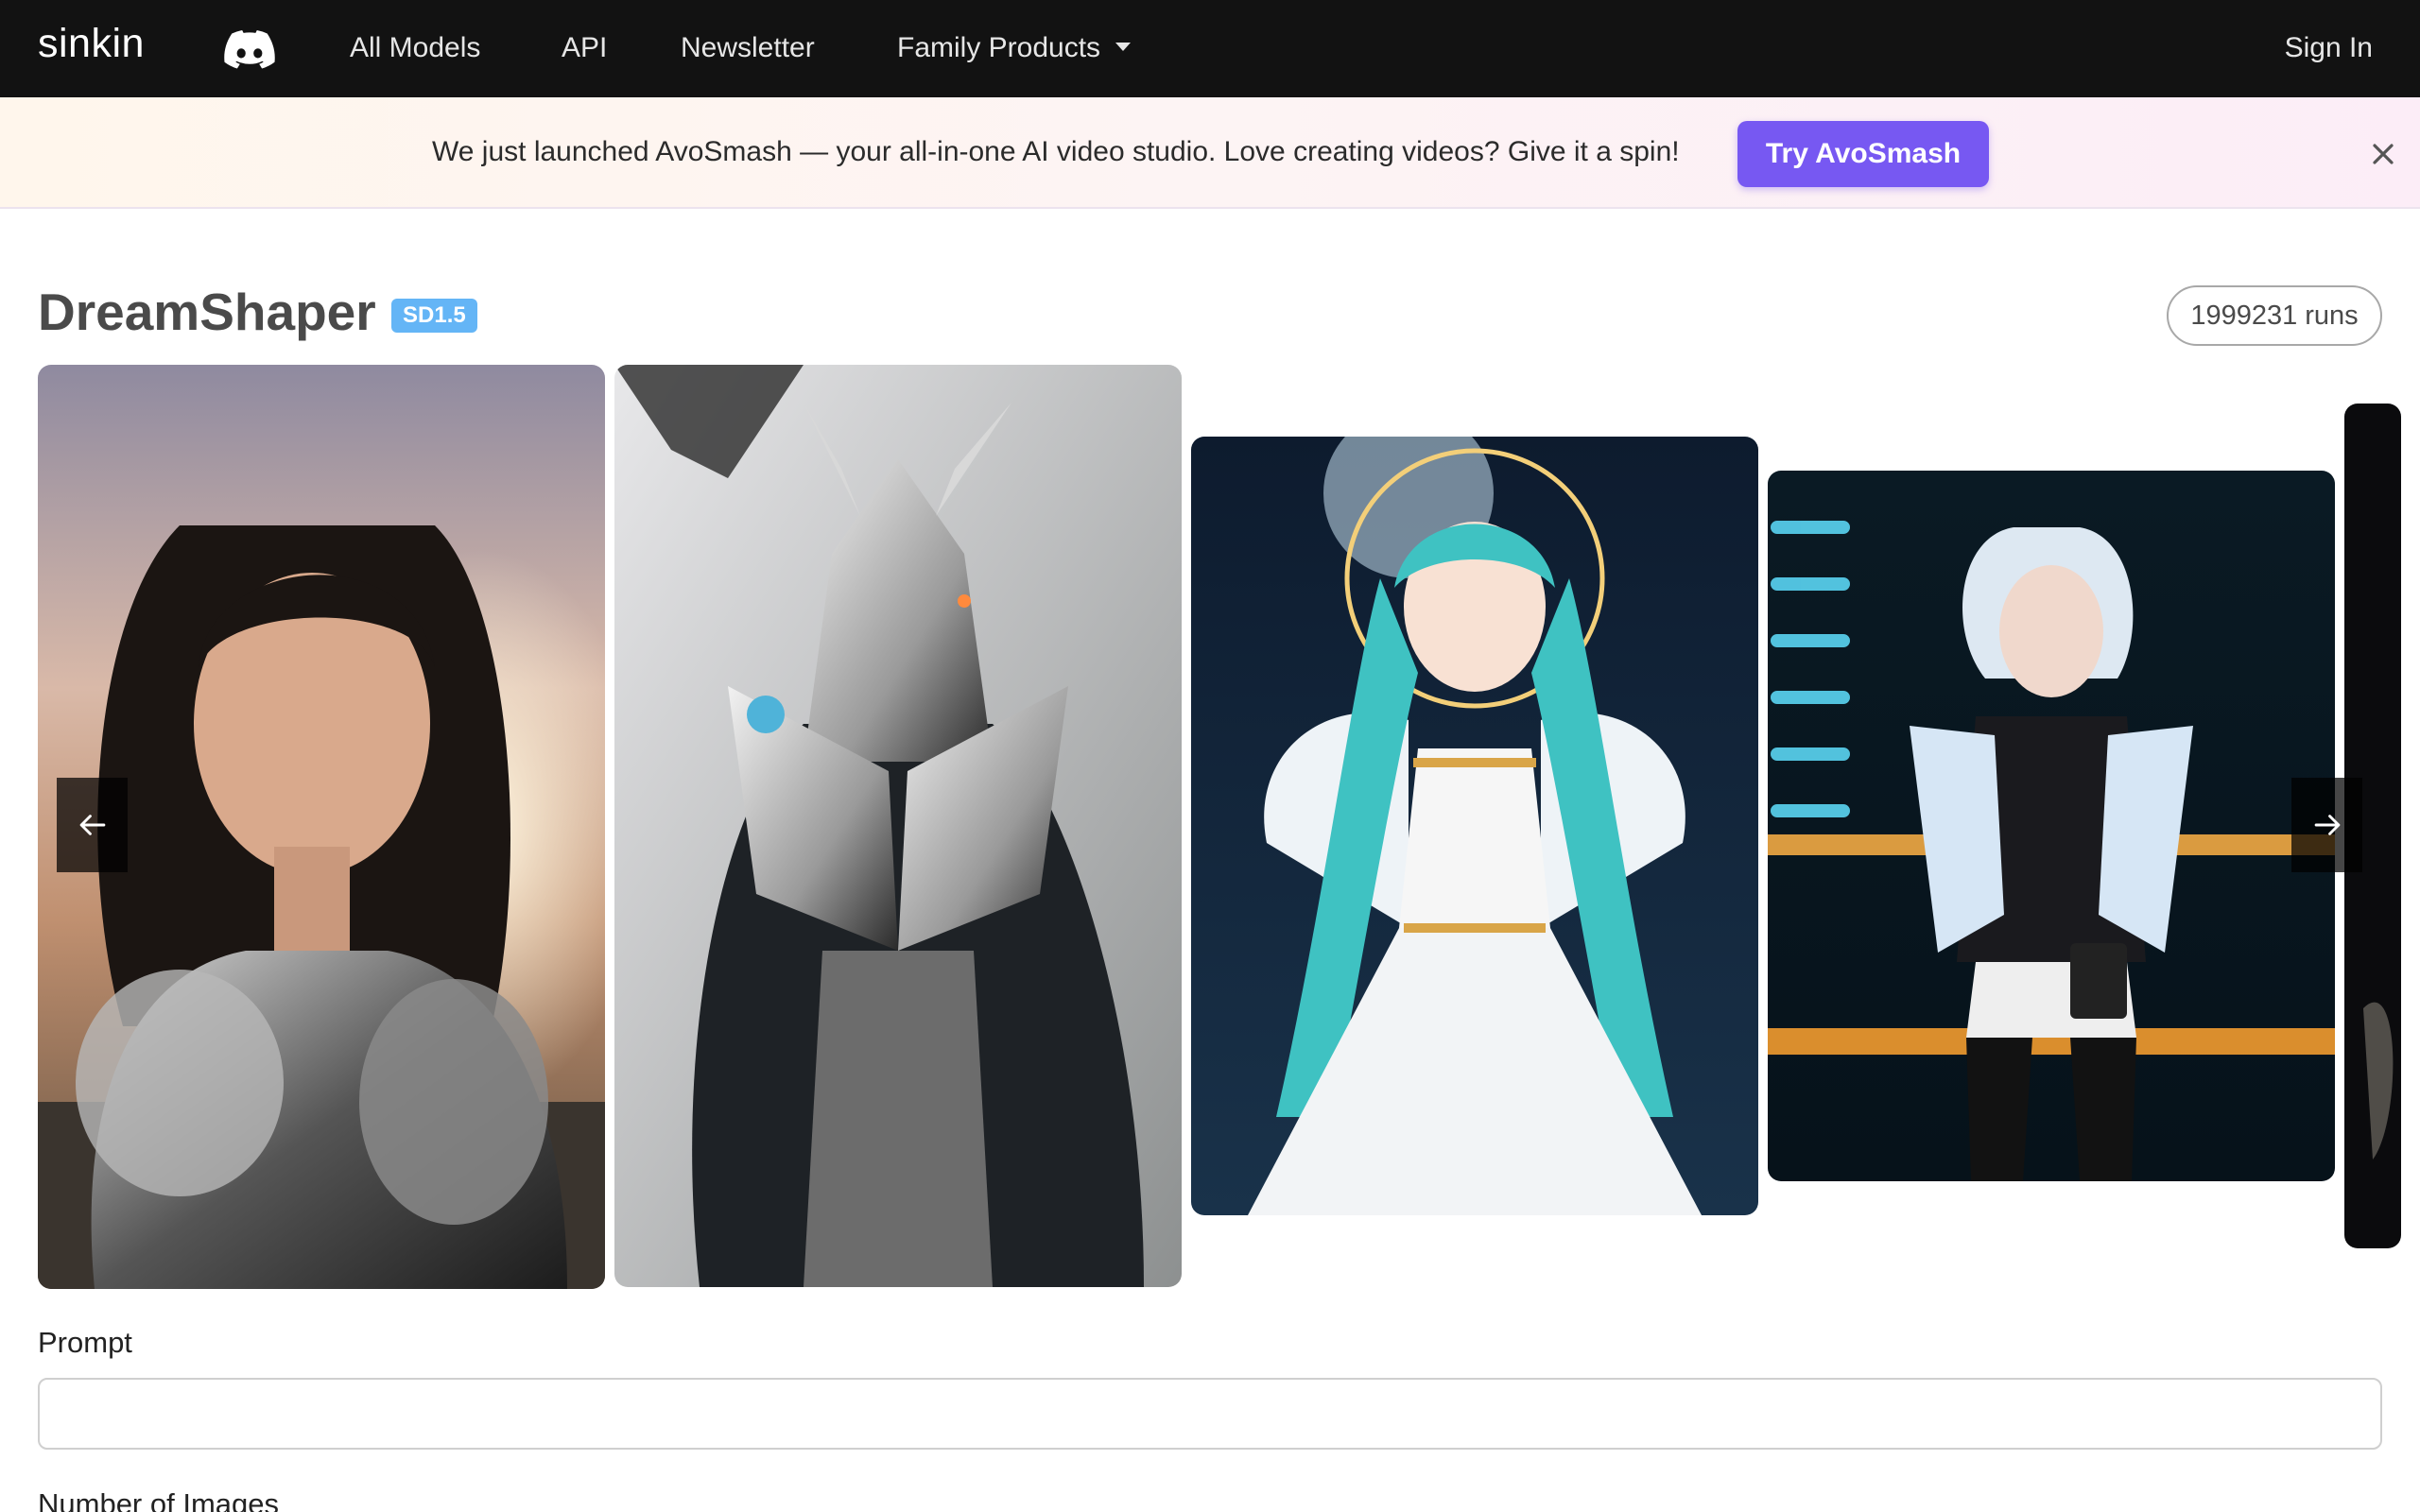 This screenshot has height=1512, width=2420. I want to click on nav-dropdown-label: Family Products, so click(999, 47).